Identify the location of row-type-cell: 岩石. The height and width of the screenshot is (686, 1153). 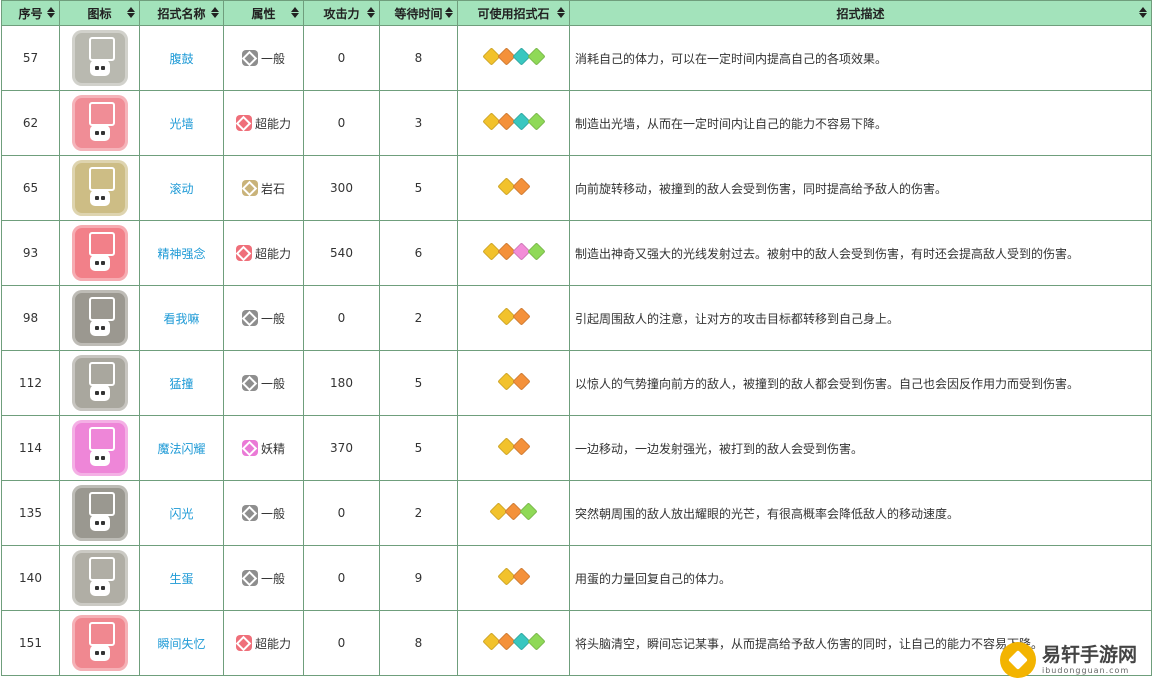
(263, 188).